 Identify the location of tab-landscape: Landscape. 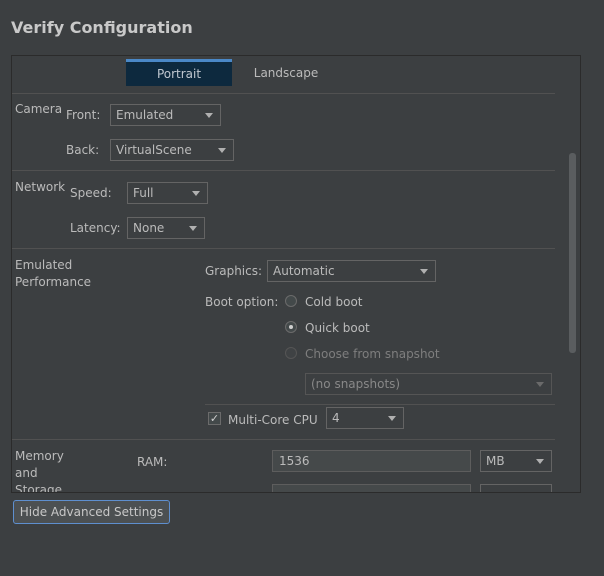
(286, 73).